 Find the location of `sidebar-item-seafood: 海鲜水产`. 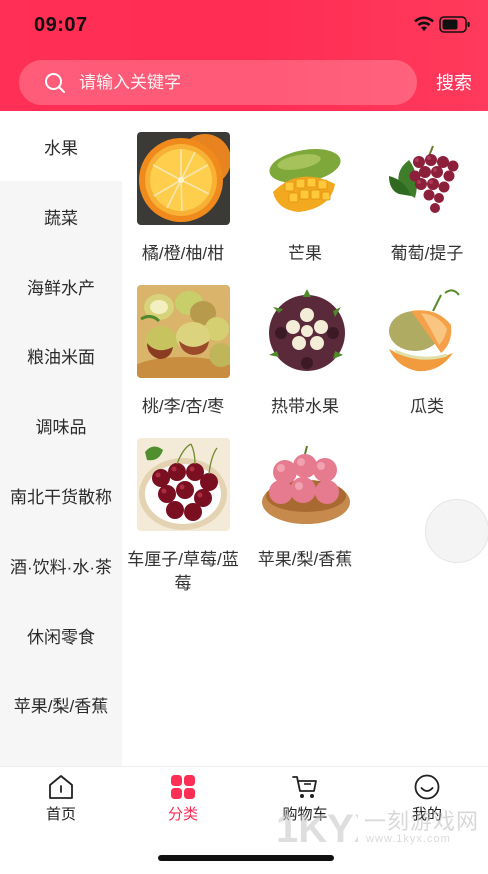

sidebar-item-seafood: 海鲜水产 is located at coordinates (61, 286).